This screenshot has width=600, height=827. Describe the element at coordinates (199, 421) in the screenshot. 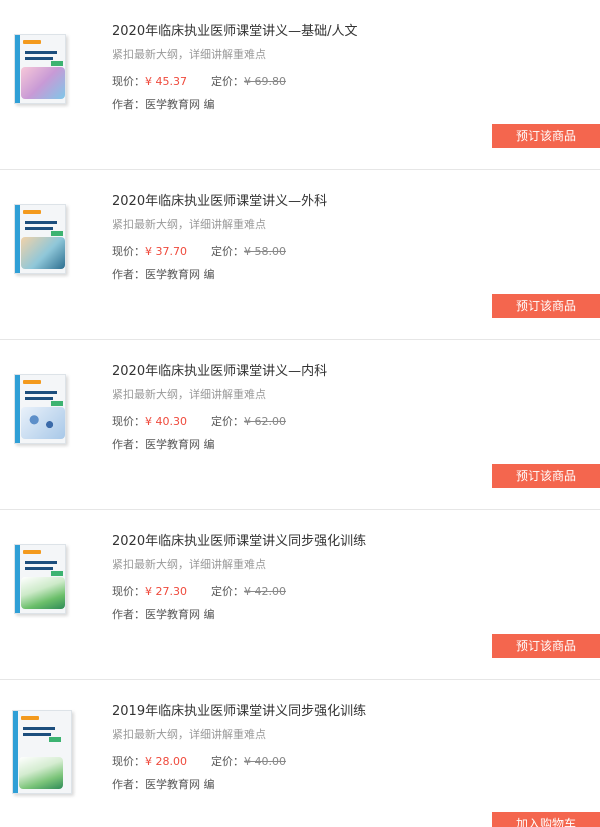

I see `price-row: 现价：¥ 40.30 定价：¥ 62.00` at that location.